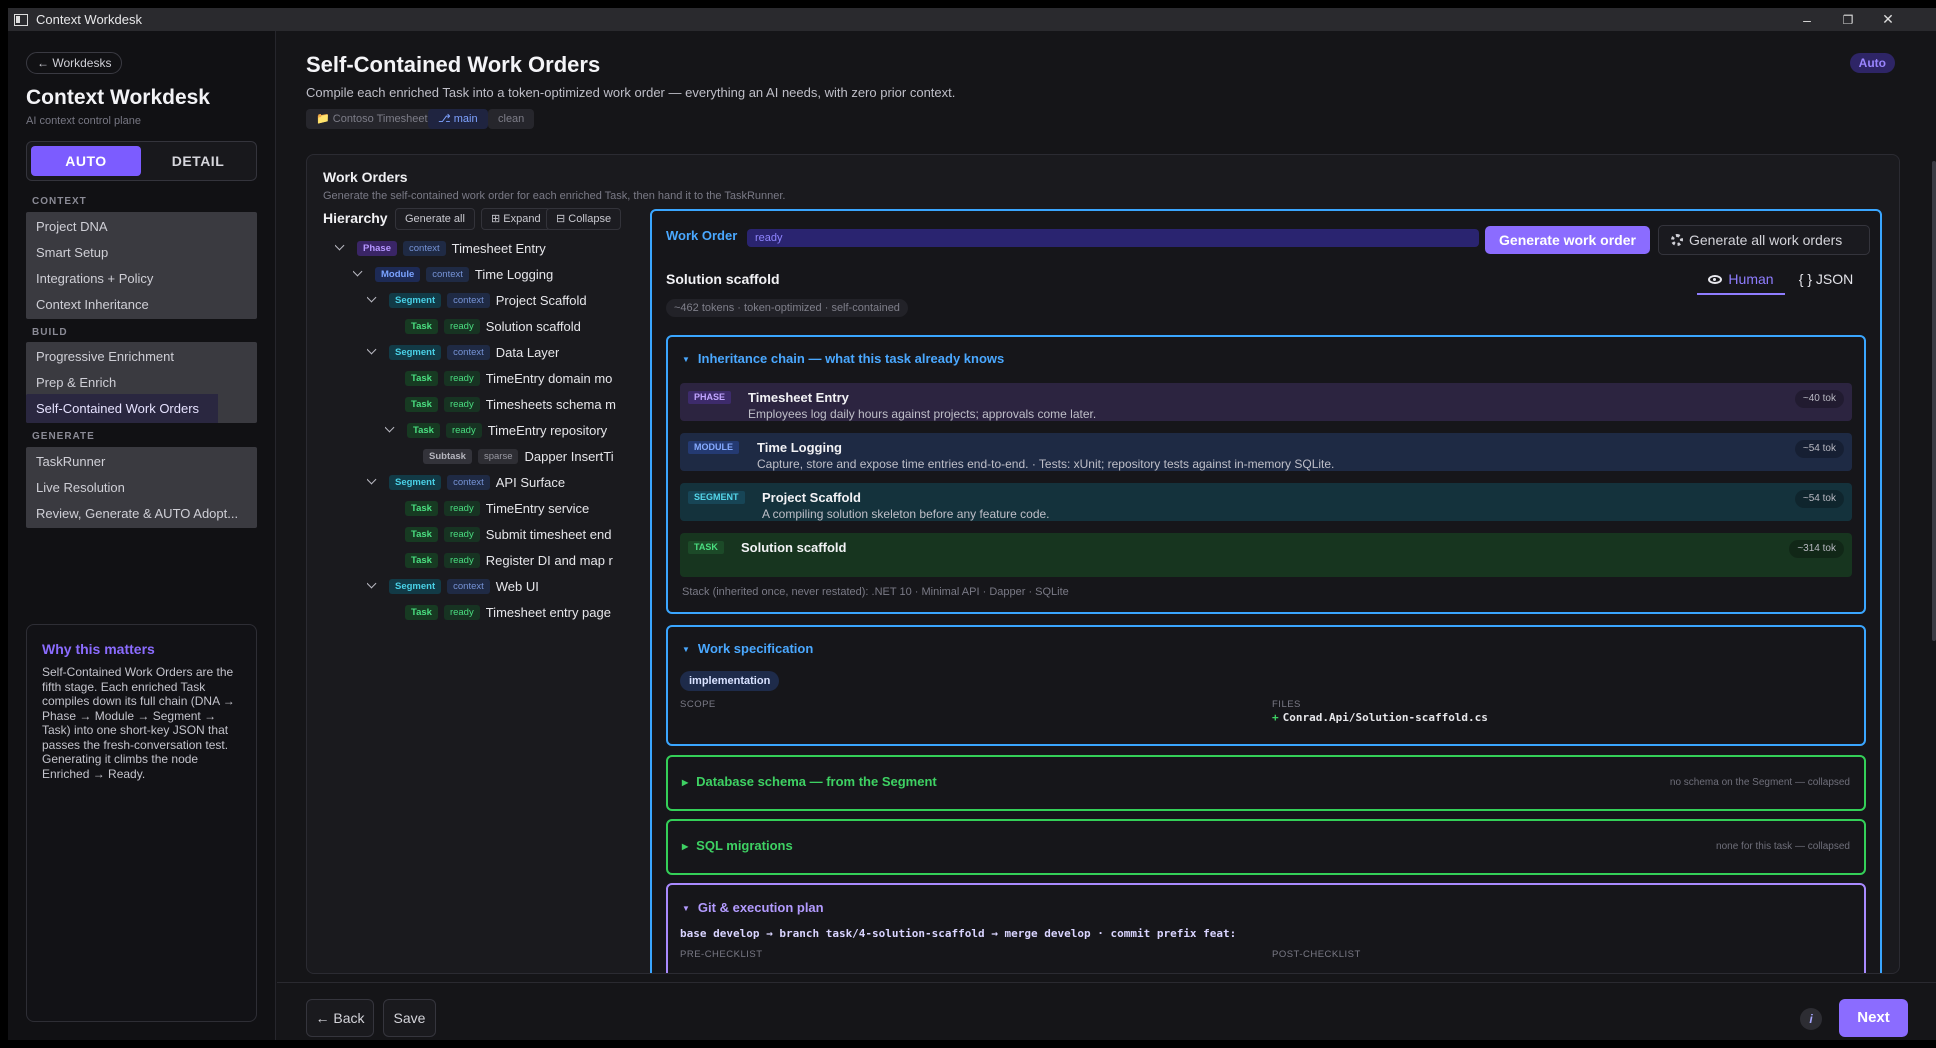 The height and width of the screenshot is (1048, 1936). What do you see at coordinates (1811, 1019) in the screenshot?
I see `info-icon: i` at bounding box center [1811, 1019].